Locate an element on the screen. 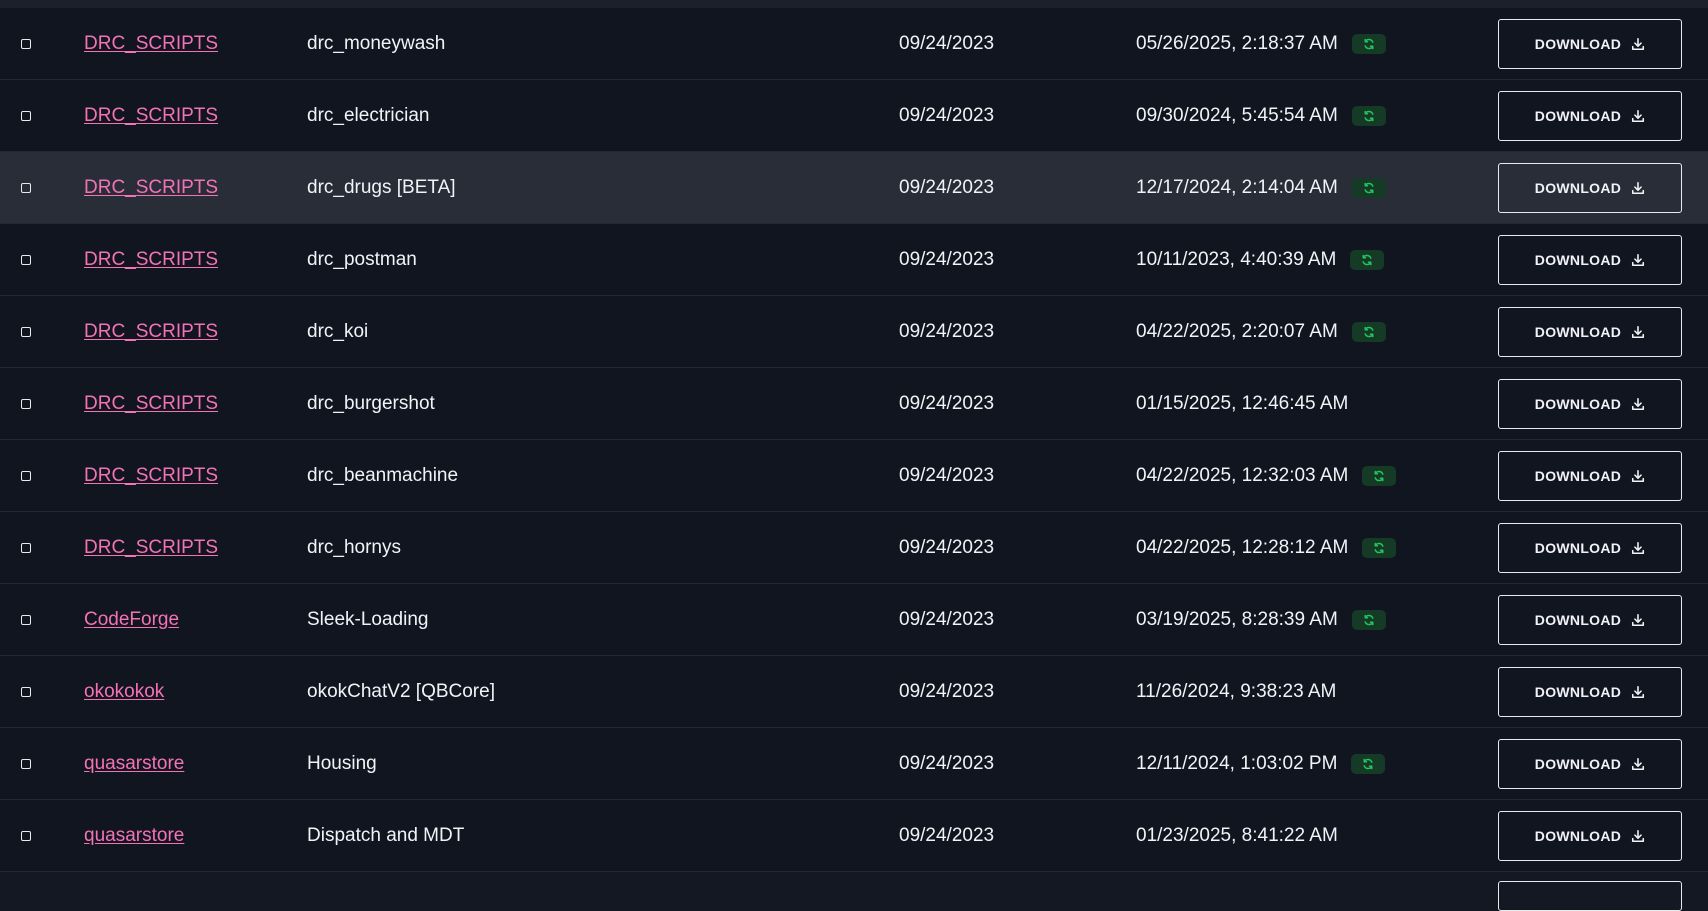 The width and height of the screenshot is (1708, 911). author-link: CodeForge is located at coordinates (131, 620).